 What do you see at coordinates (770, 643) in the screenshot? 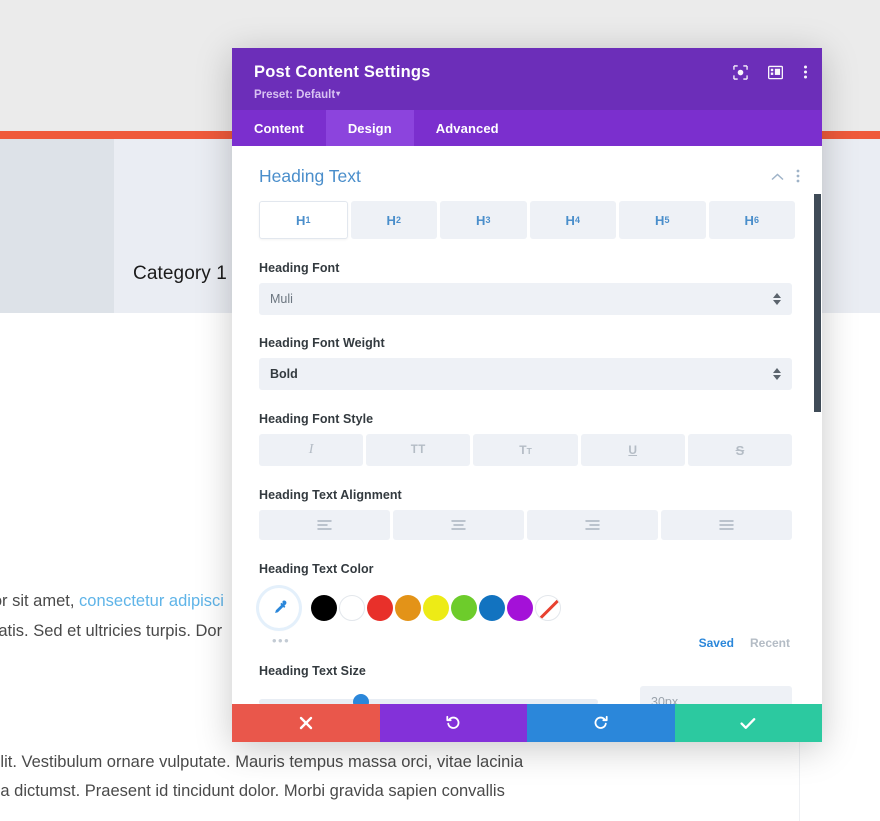
I see `recent-colors-tab: Recent` at bounding box center [770, 643].